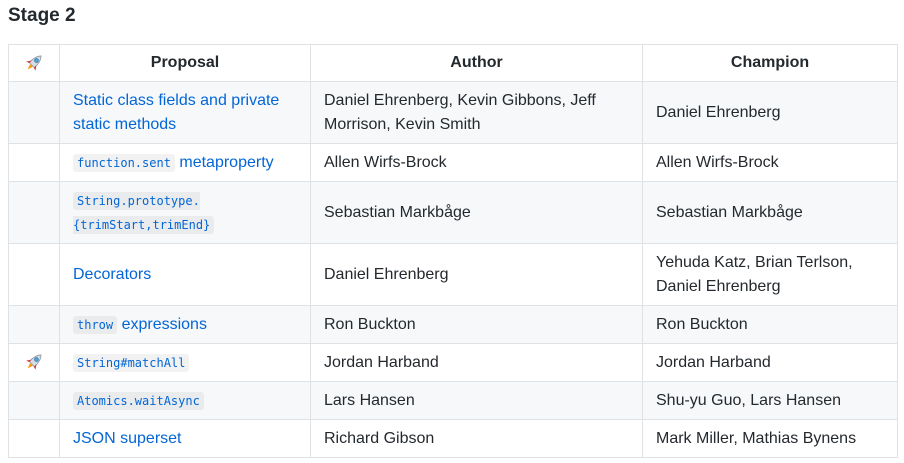 The image size is (904, 463). What do you see at coordinates (770, 112) in the screenshot?
I see `champion-cell: Daniel Ehrenberg` at bounding box center [770, 112].